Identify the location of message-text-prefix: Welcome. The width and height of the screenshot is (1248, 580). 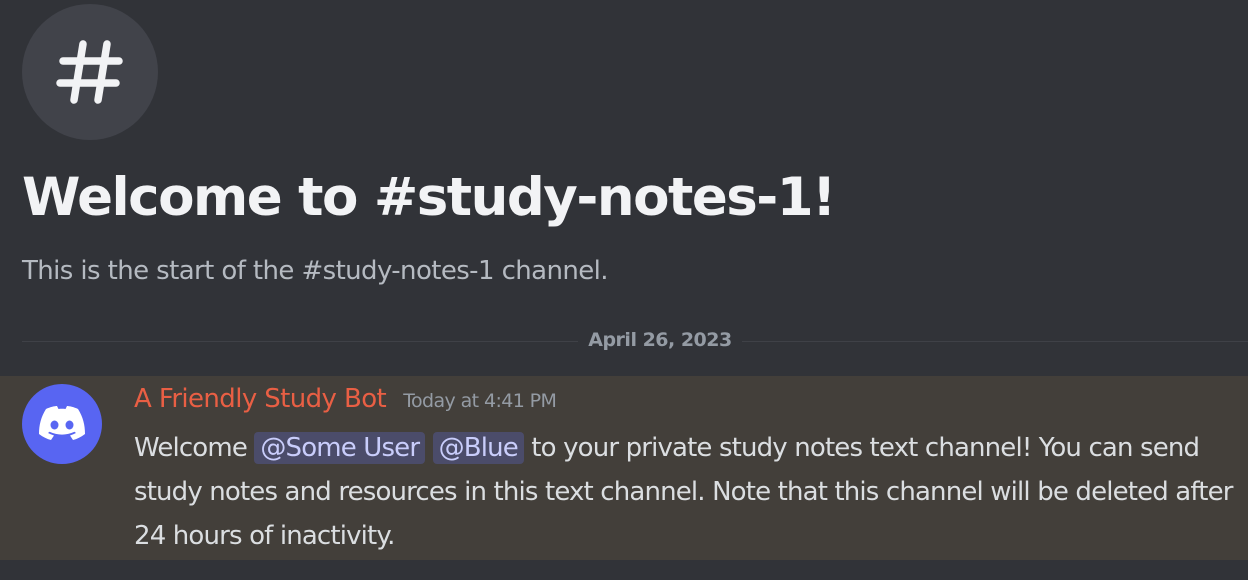
(194, 448).